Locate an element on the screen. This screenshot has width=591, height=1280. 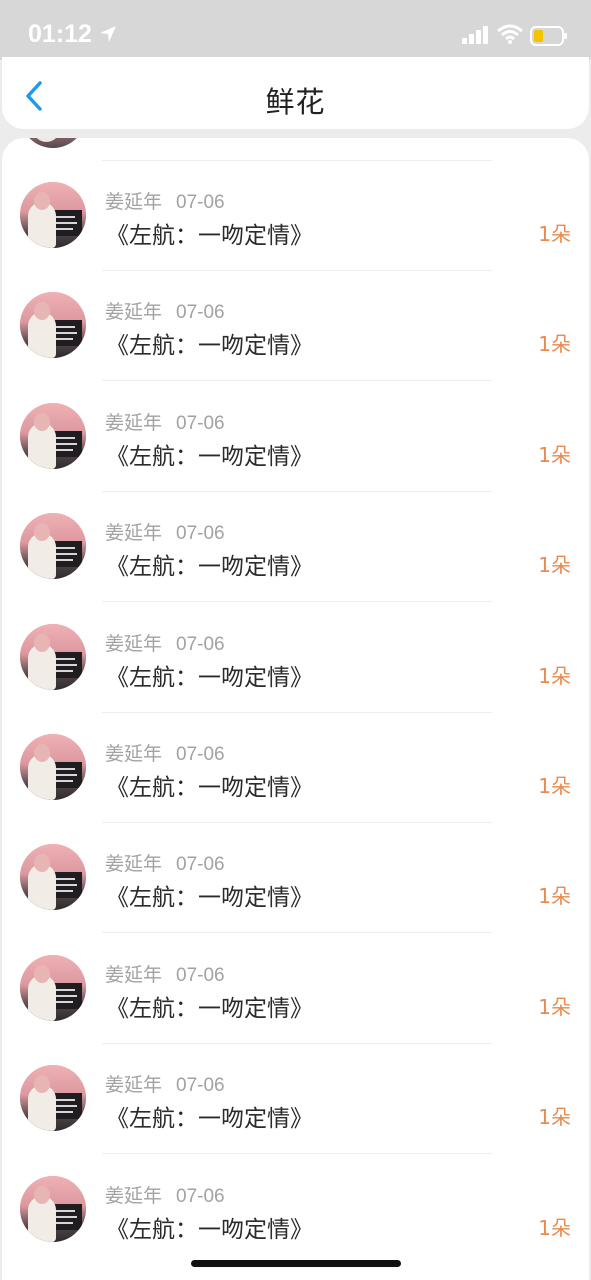
status-time: 01:12 is located at coordinates (60, 34).